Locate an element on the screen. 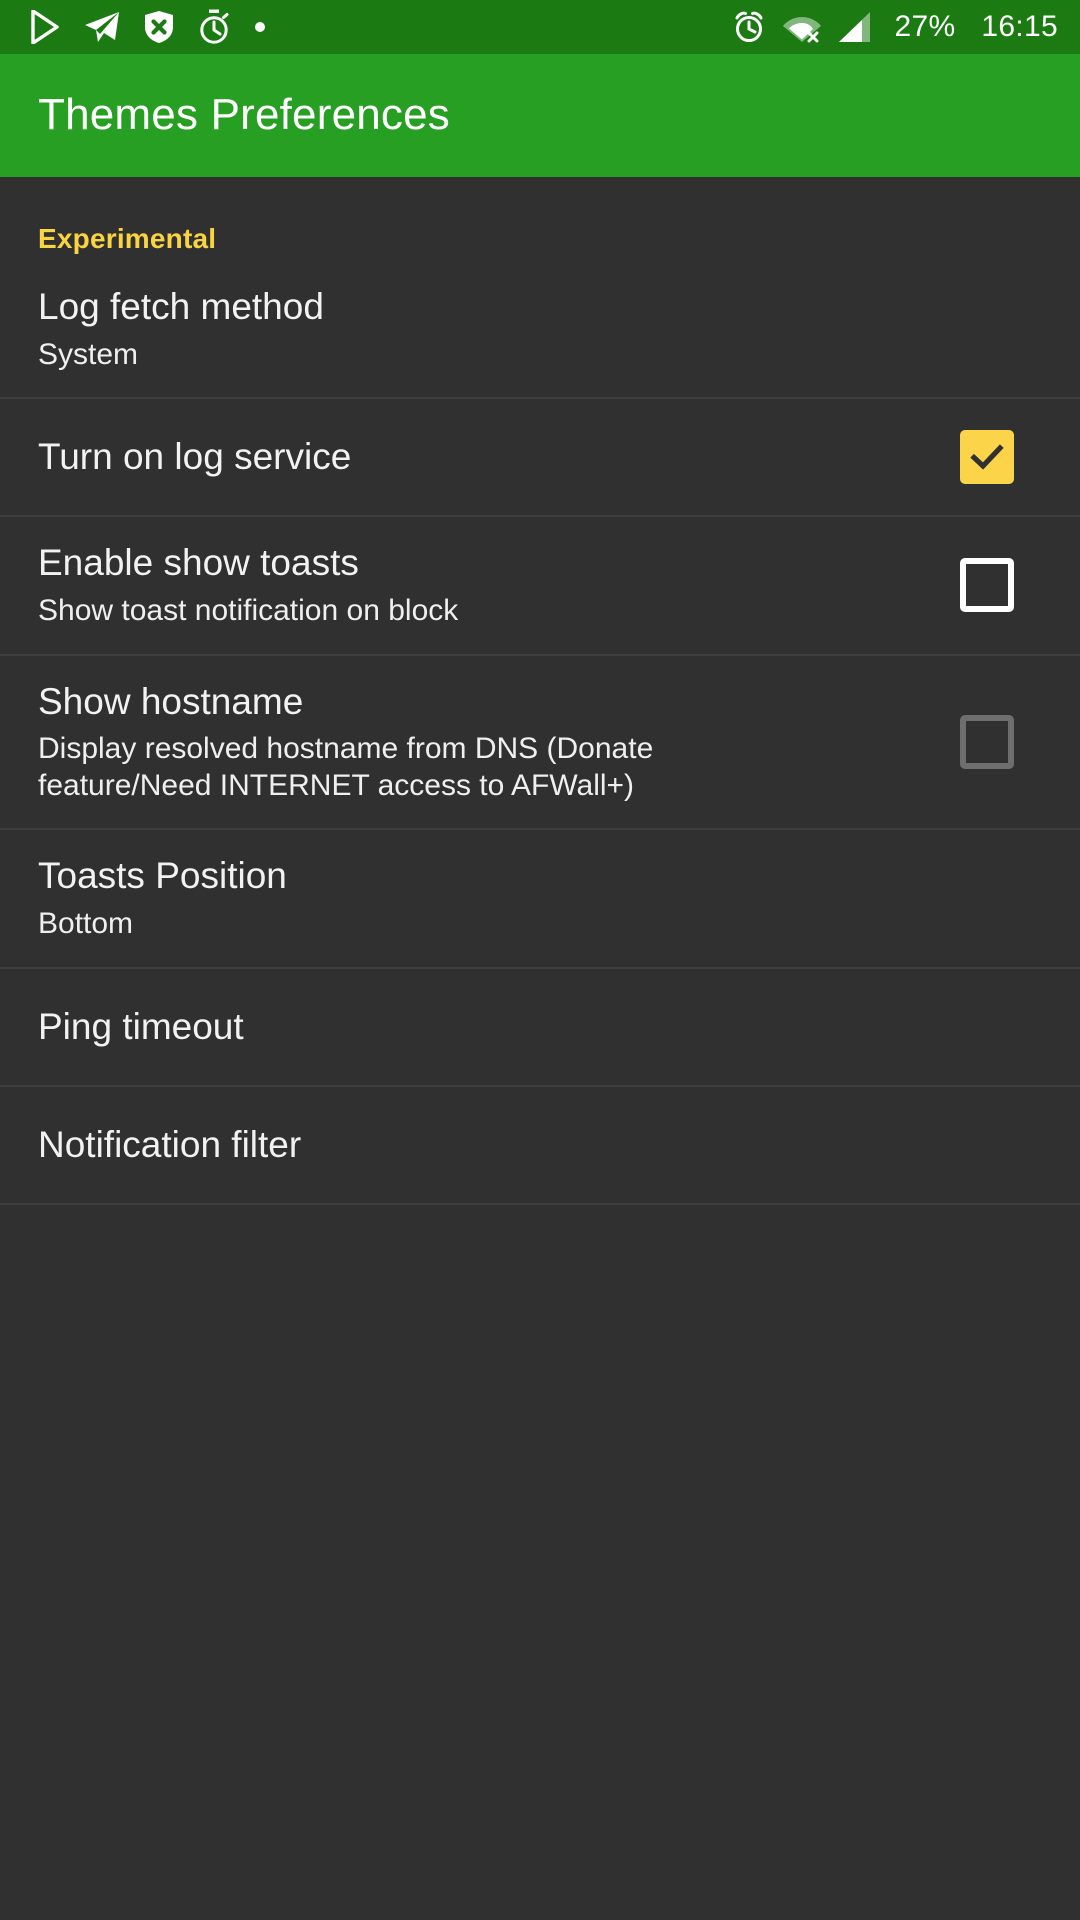  pref-row-turn-on-log-service: Turn on log service is located at coordinates (540, 458).